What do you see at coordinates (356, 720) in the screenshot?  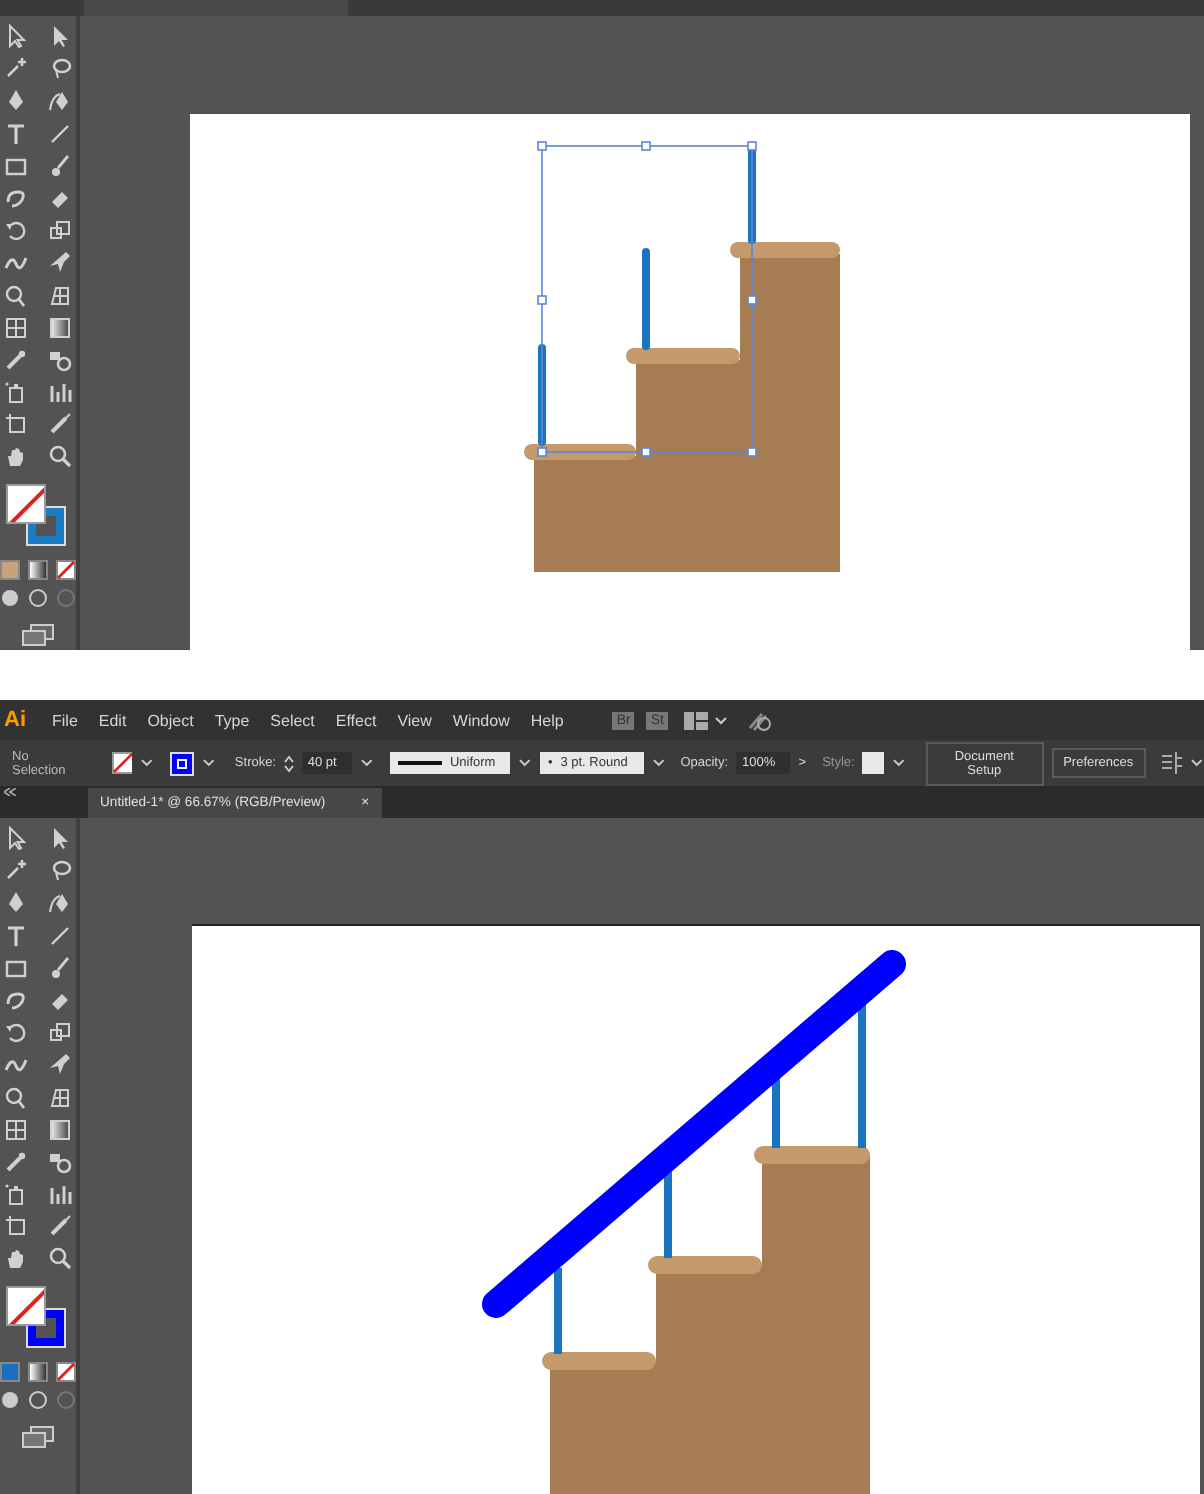 I see `menu-item: Effect` at bounding box center [356, 720].